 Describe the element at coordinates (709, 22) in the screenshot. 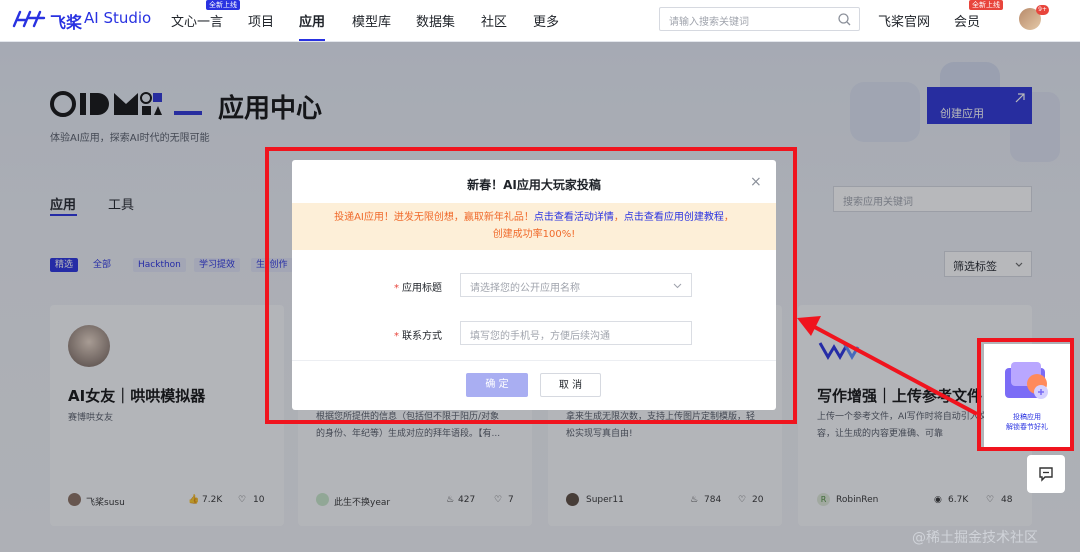

I see `top-search-placeholder: 请输入搜索关键词` at that location.